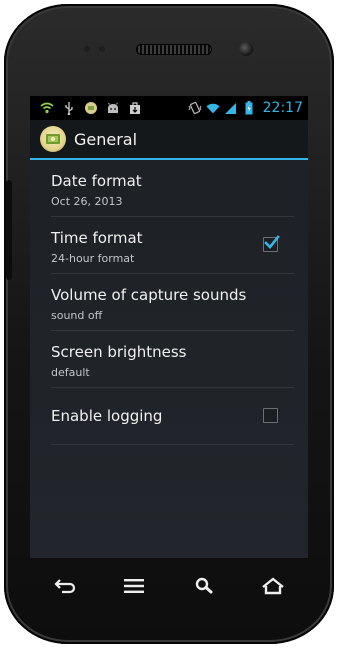  What do you see at coordinates (87, 201) in the screenshot?
I see `pref-summary: Oct 26, 2013` at bounding box center [87, 201].